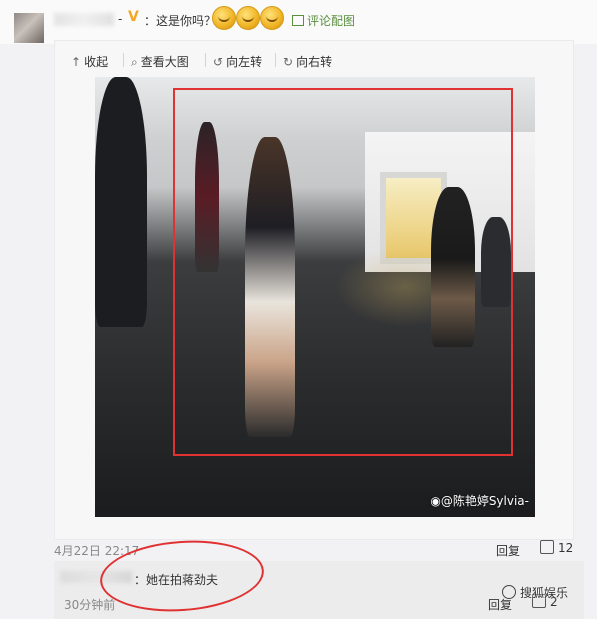 The height and width of the screenshot is (619, 597). I want to click on brand-watermark: 搜狐娱乐, so click(535, 592).